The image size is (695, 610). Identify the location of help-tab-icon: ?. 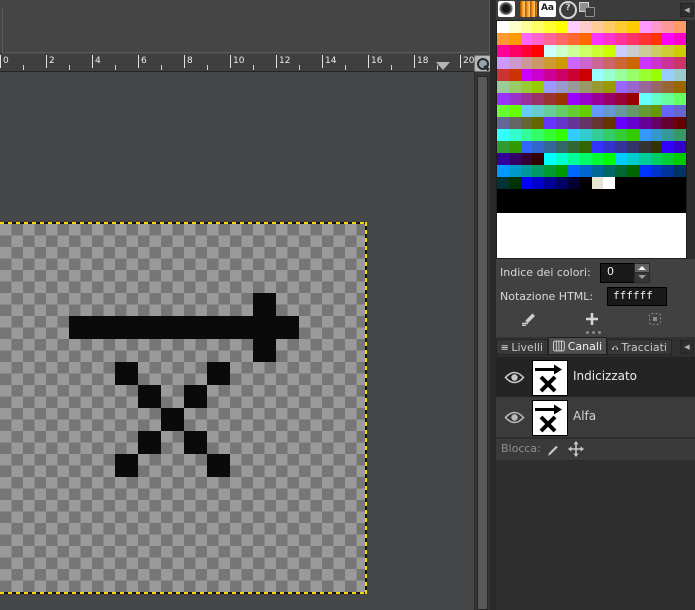
(568, 10).